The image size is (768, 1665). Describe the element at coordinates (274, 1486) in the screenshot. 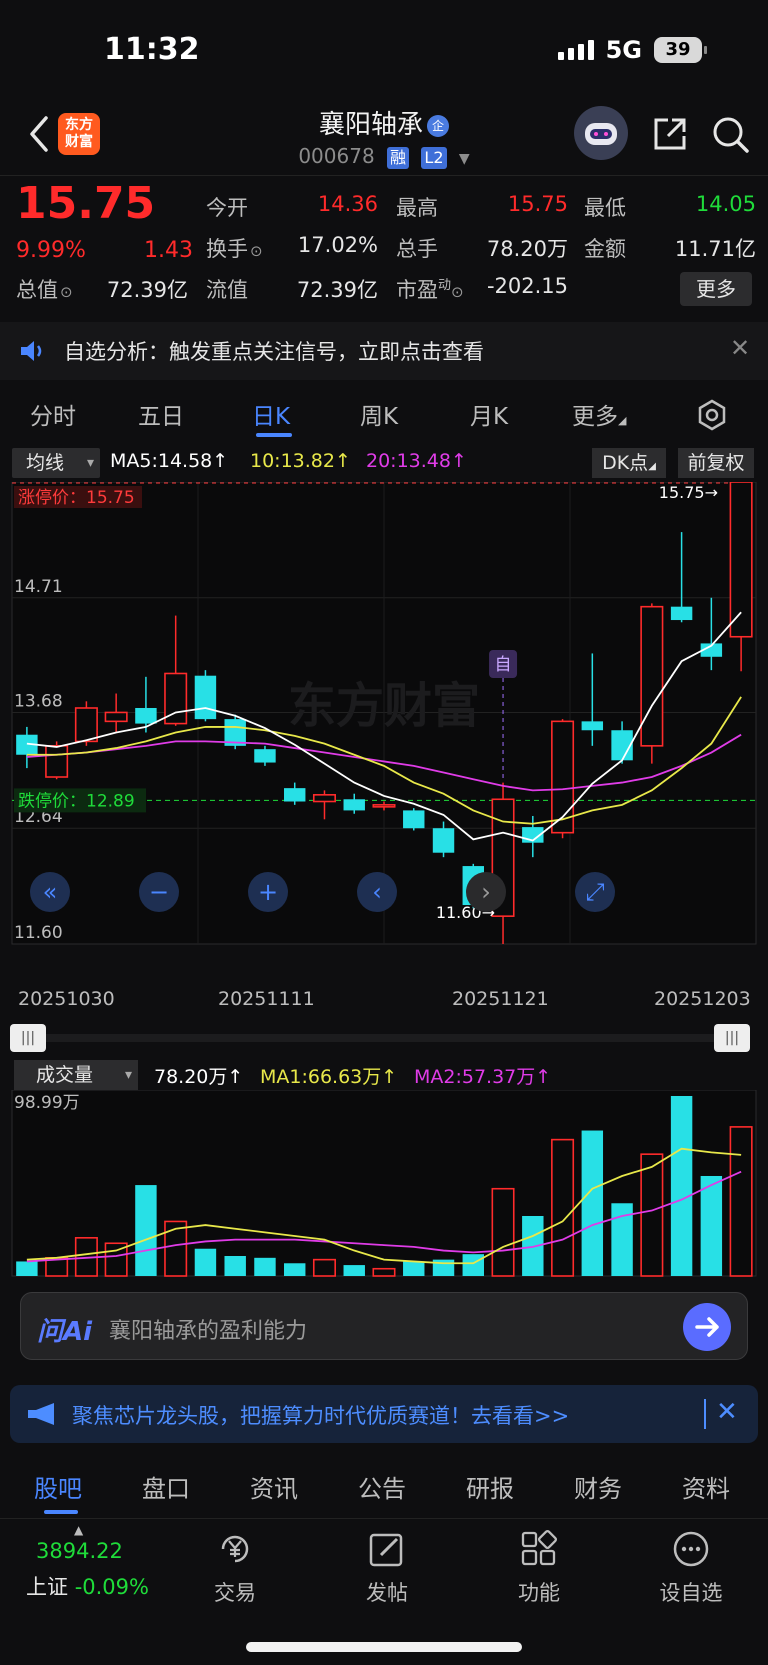

I see `tab-news: 资讯` at that location.